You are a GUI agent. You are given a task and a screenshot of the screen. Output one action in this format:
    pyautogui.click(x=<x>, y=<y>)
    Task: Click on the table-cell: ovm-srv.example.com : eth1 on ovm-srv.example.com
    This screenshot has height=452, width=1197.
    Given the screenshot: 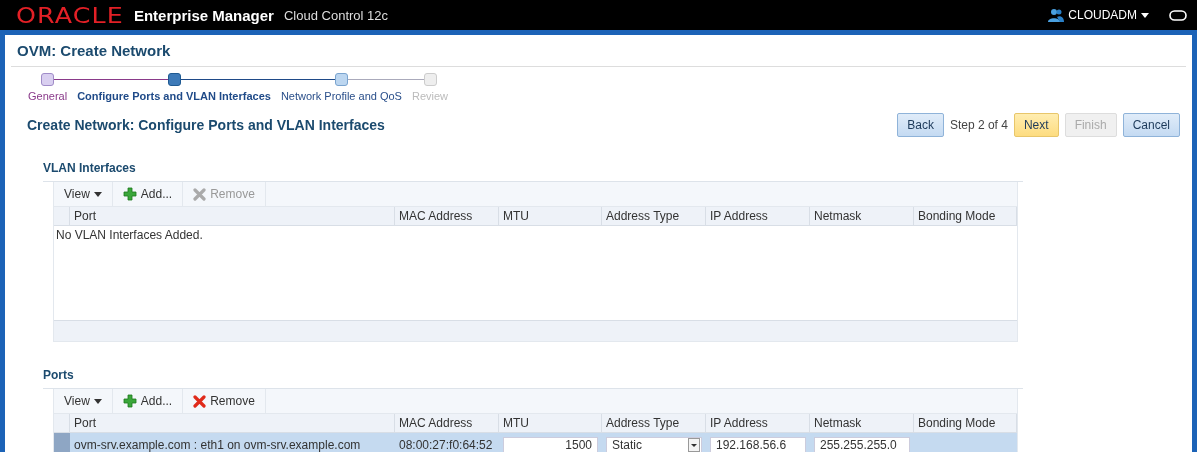 What is the action you would take?
    pyautogui.click(x=217, y=445)
    